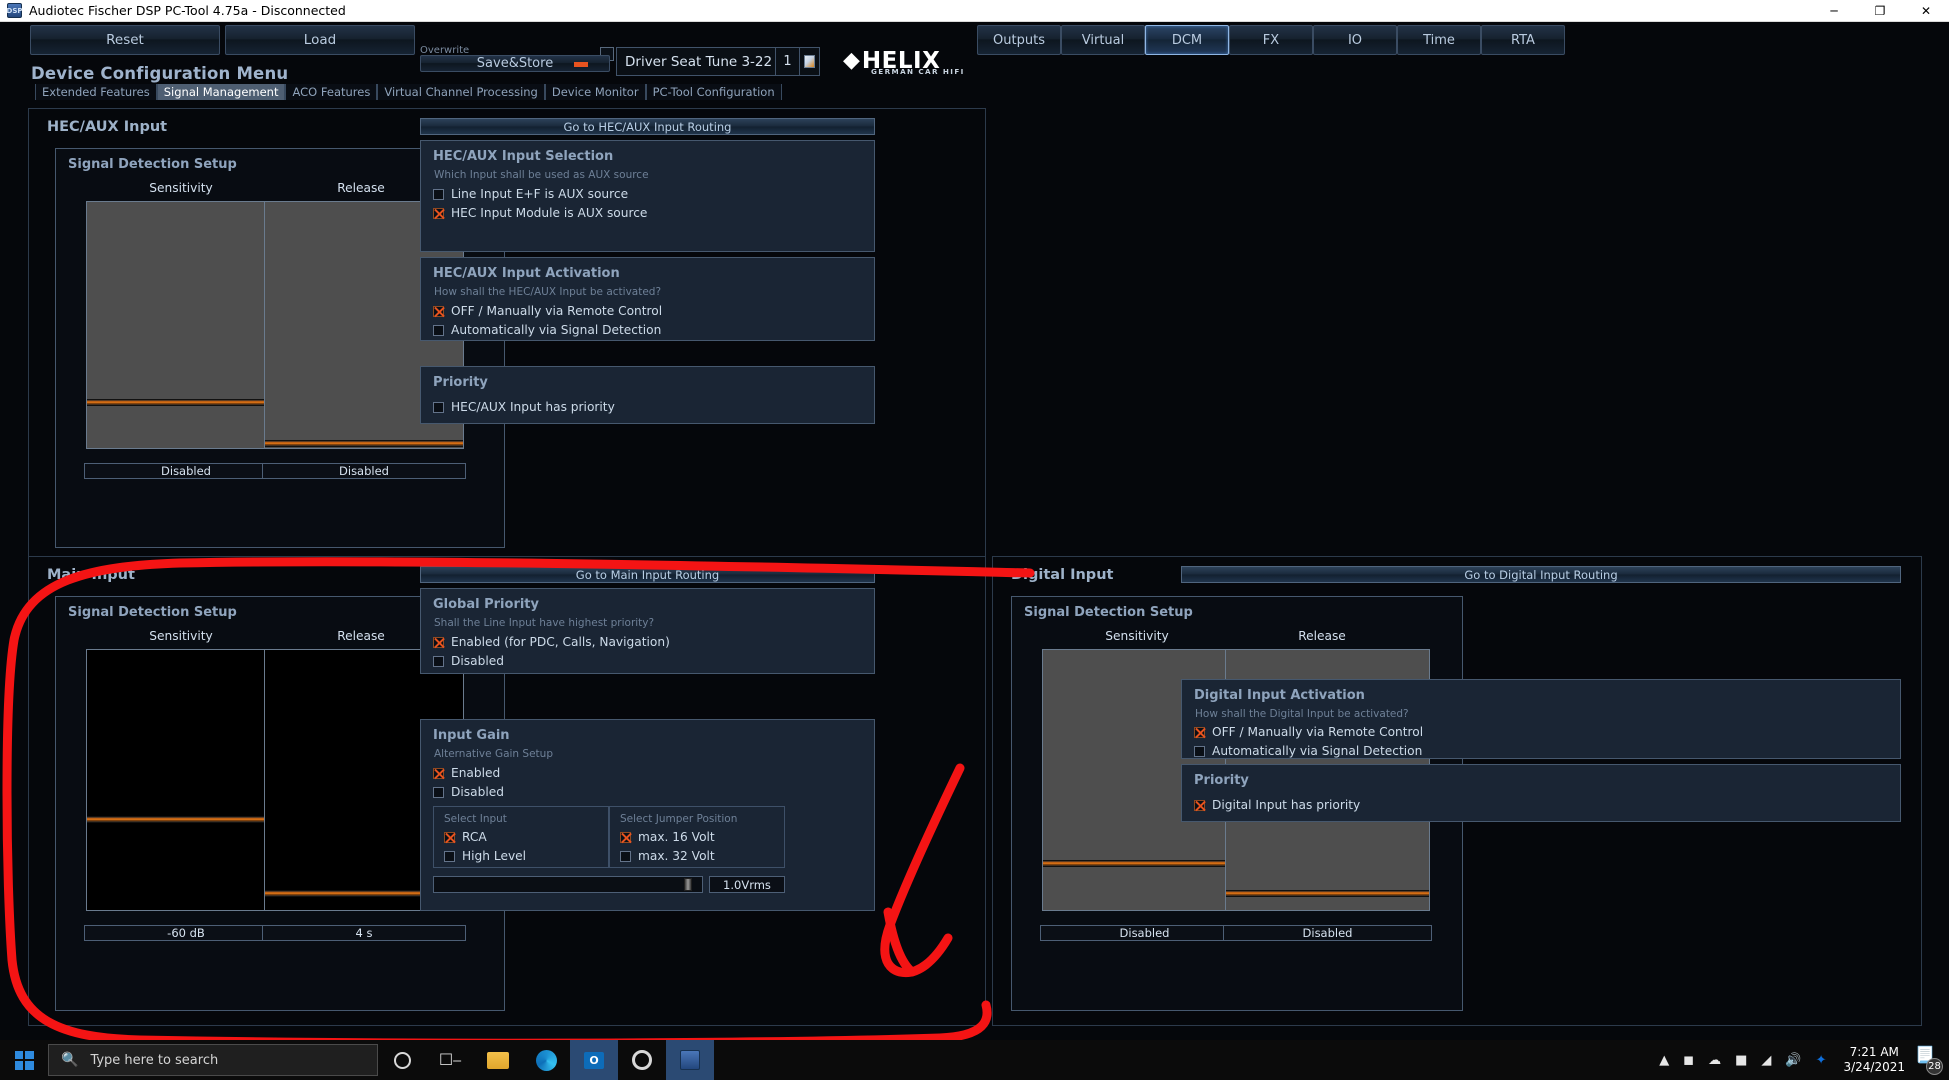 This screenshot has height=1080, width=1949. Describe the element at coordinates (1793, 1060) in the screenshot. I see `volume-icon: 🔊` at that location.